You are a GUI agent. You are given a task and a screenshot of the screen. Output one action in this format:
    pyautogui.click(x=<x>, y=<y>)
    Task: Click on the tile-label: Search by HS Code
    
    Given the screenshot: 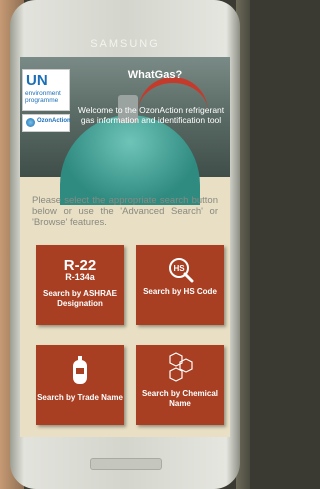 What is the action you would take?
    pyautogui.click(x=180, y=291)
    